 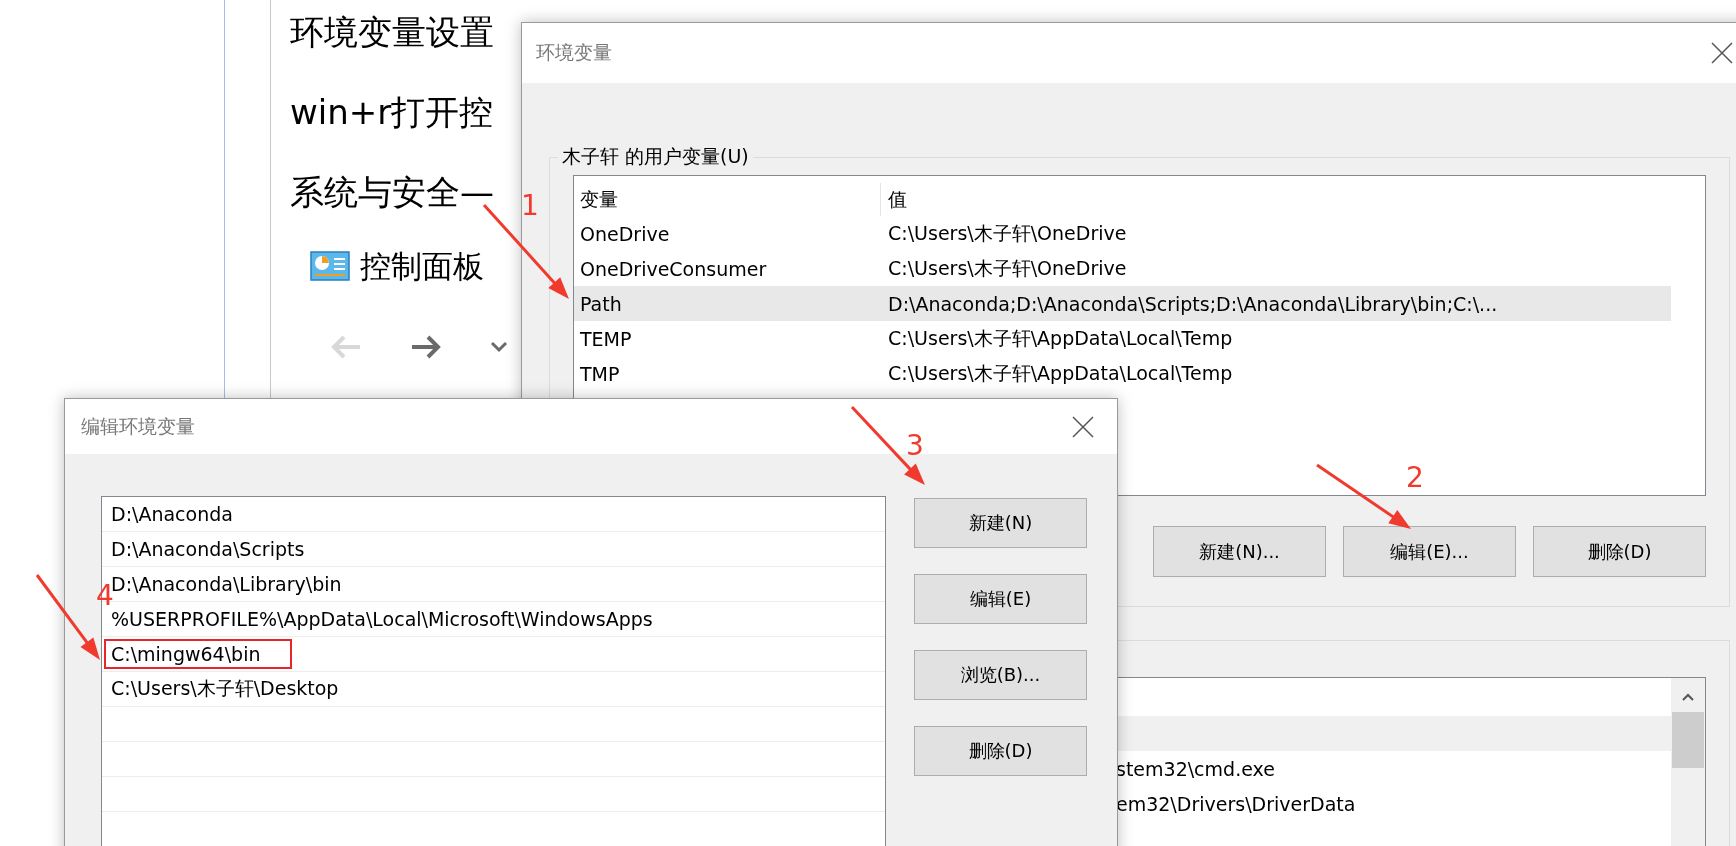 I want to click on path-entry: D:\Anaconda, so click(x=184, y=514).